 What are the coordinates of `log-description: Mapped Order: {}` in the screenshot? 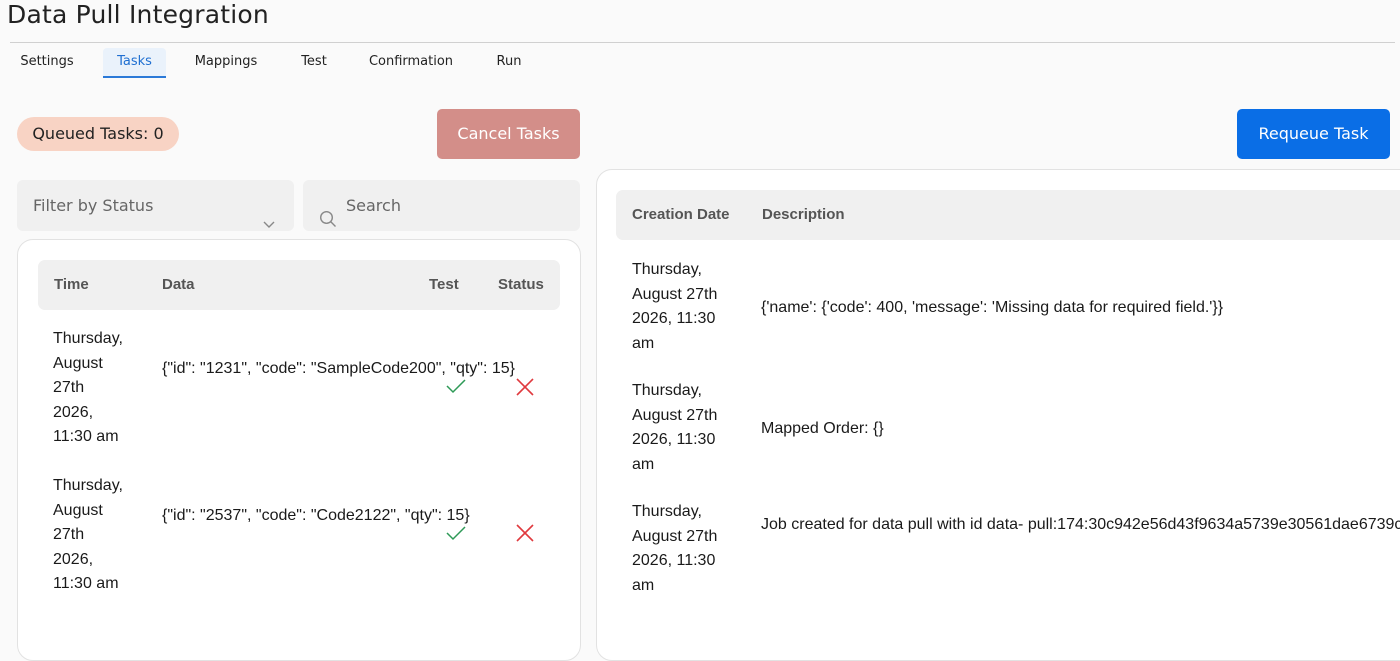 It's located at (822, 428).